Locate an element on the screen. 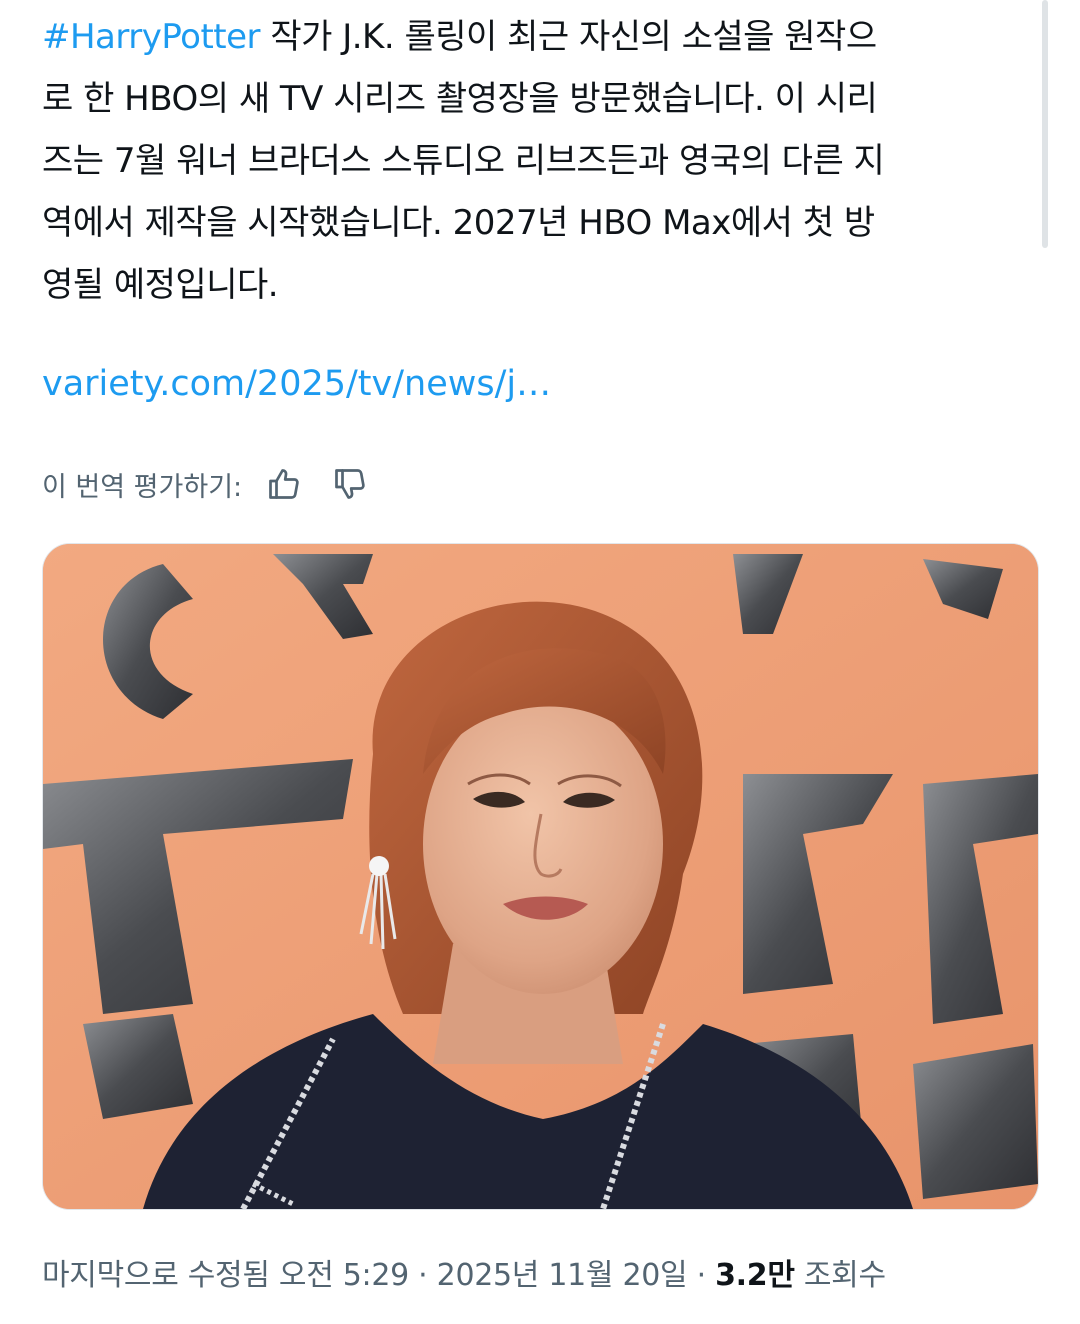 The height and width of the screenshot is (1324, 1080). thumbs-up-icon is located at coordinates (284, 484).